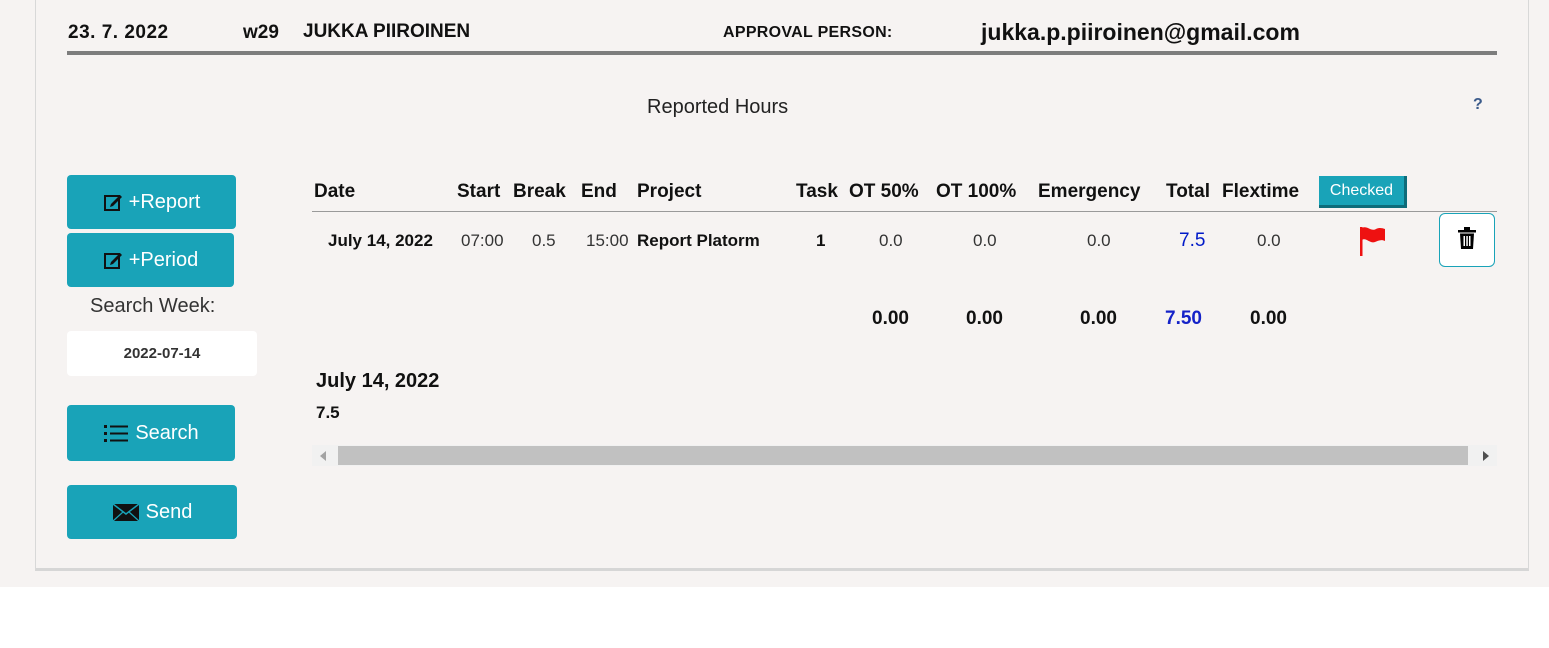  I want to click on col-header-ot100: OT 100%, so click(976, 191).